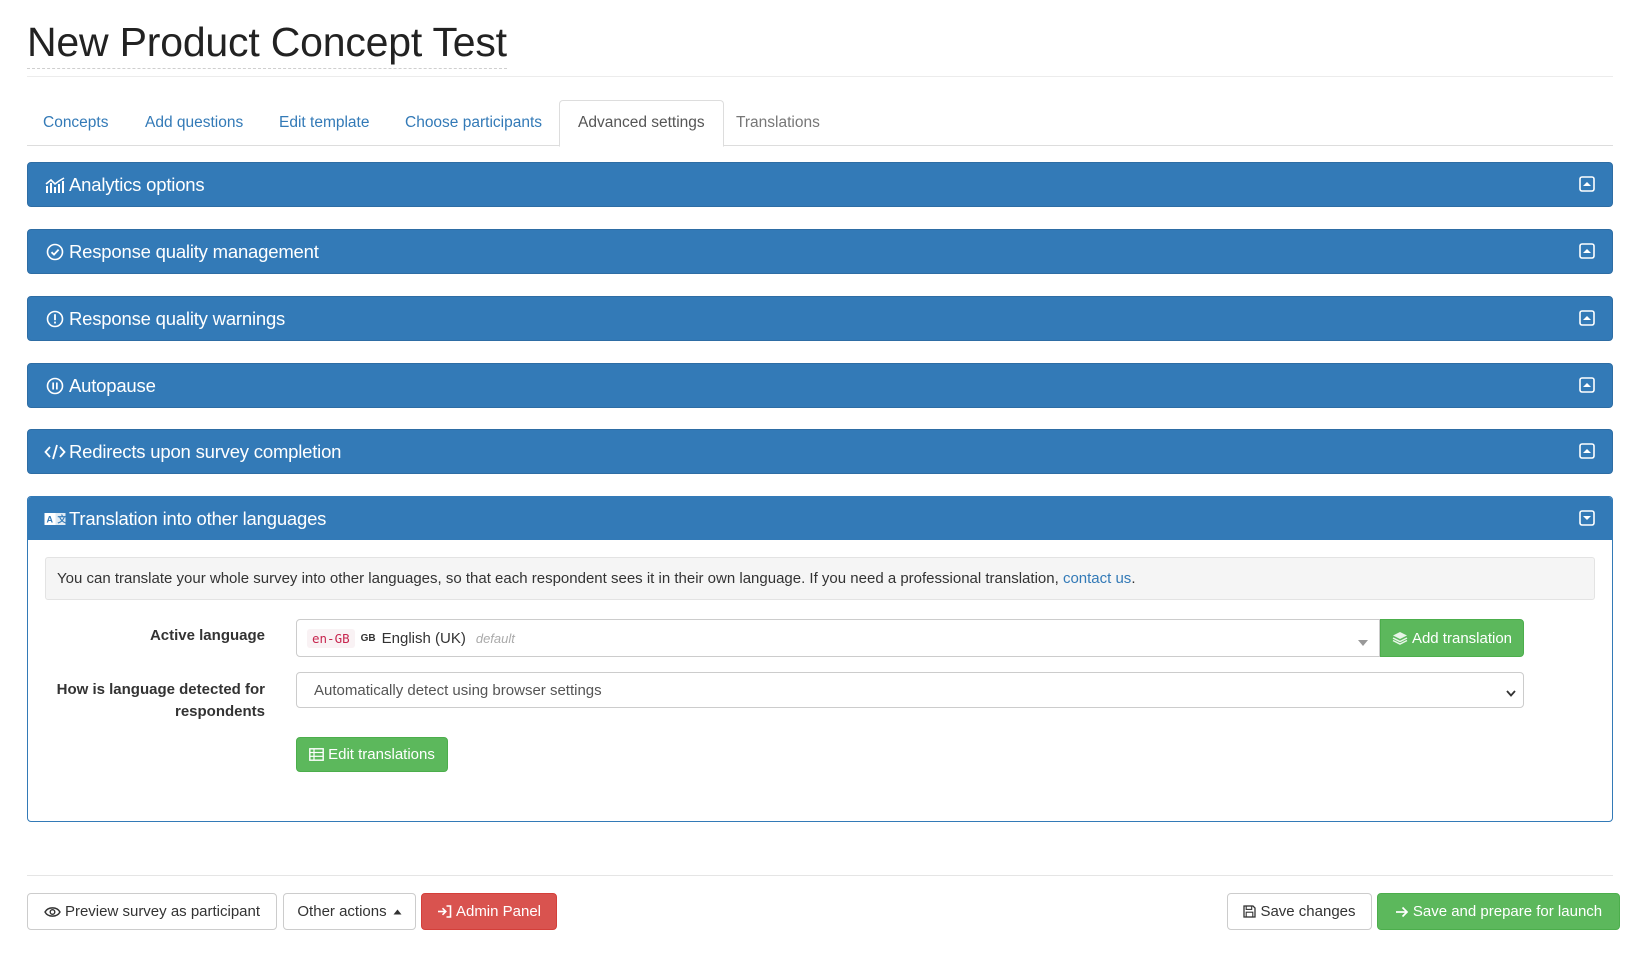 This screenshot has width=1635, height=963. Describe the element at coordinates (137, 184) in the screenshot. I see `panel-title: Analytics options` at that location.